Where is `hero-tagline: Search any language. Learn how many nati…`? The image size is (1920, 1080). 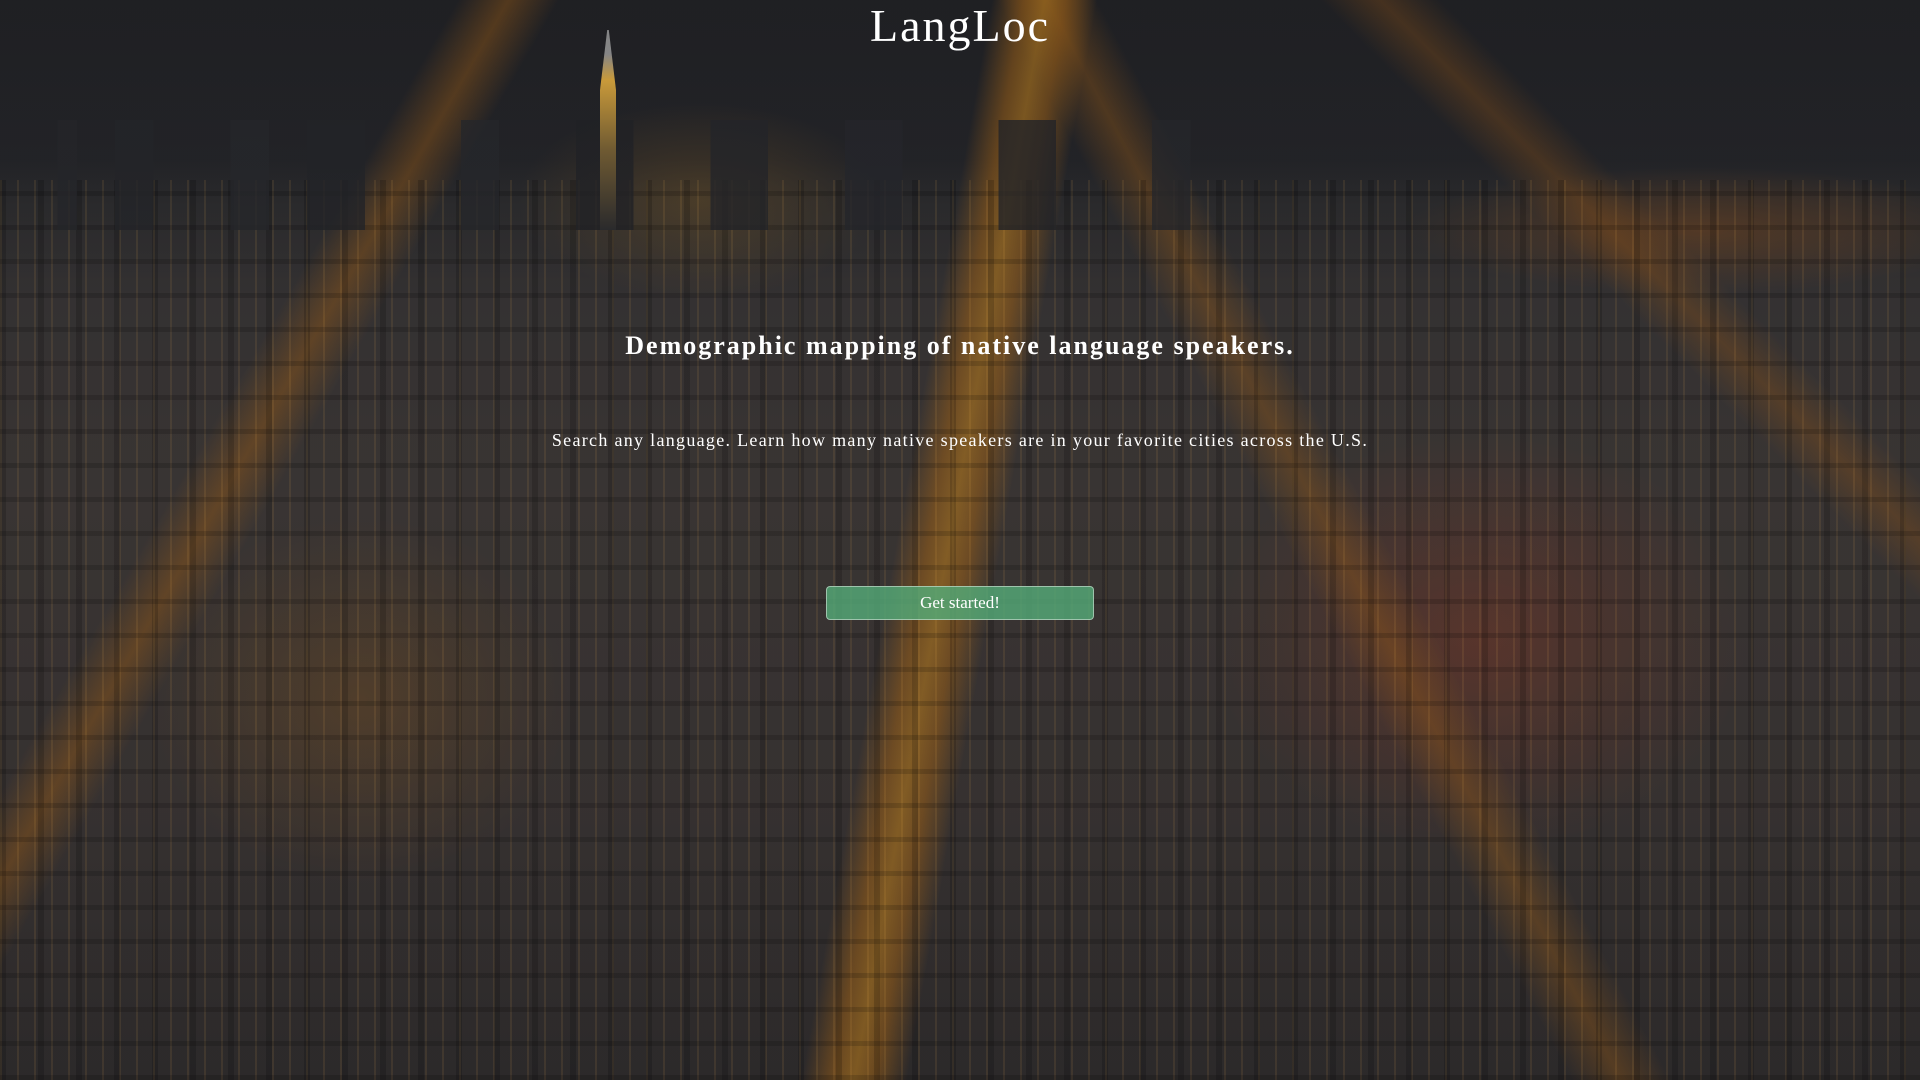
hero-tagline: Search any language. Learn how many nati… is located at coordinates (960, 440).